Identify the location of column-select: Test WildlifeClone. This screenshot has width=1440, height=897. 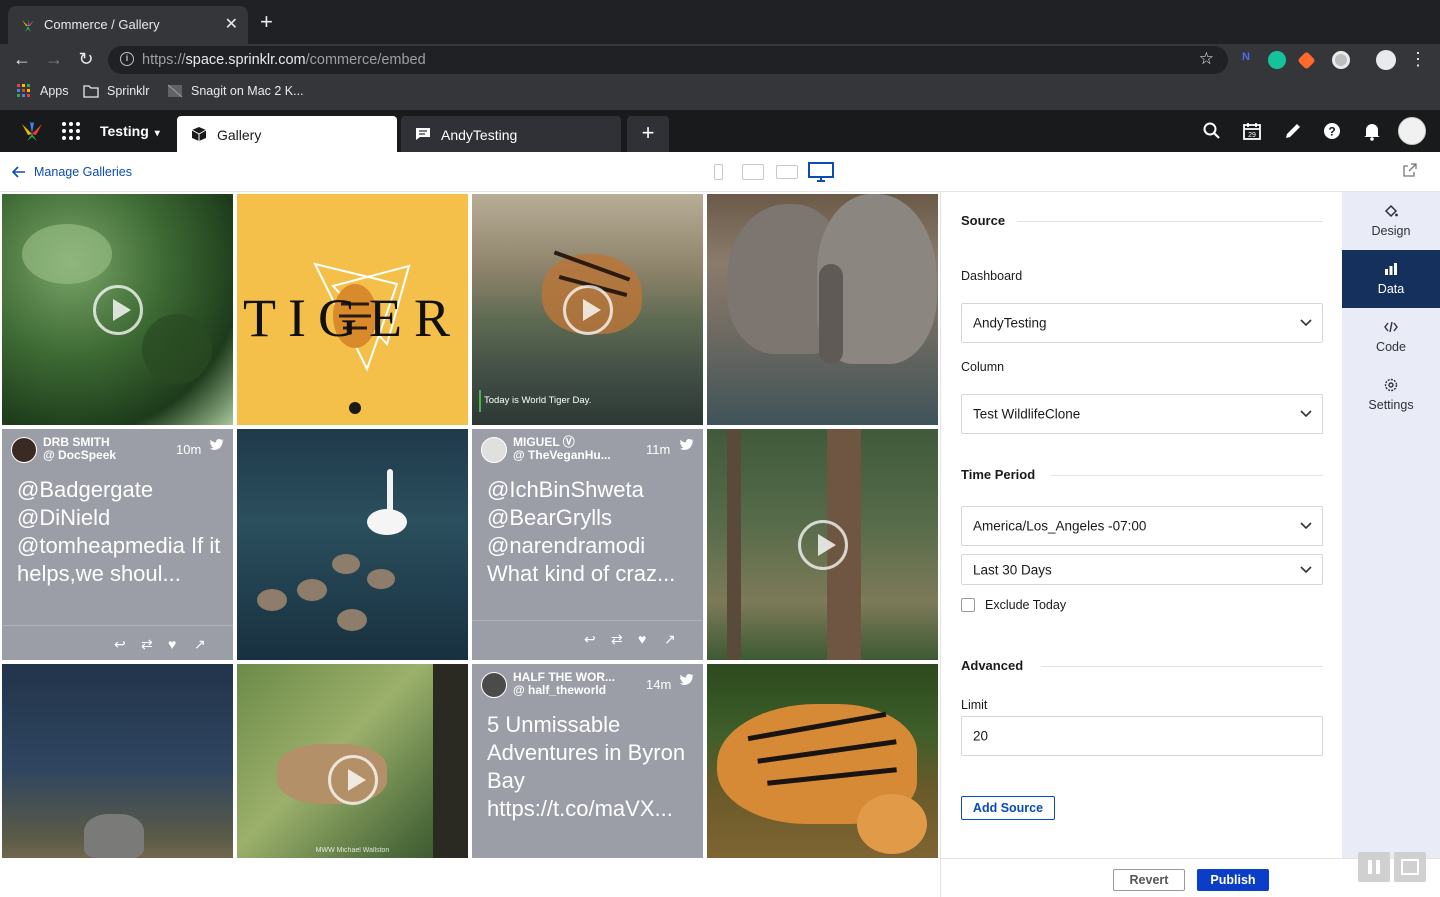
(1142, 414).